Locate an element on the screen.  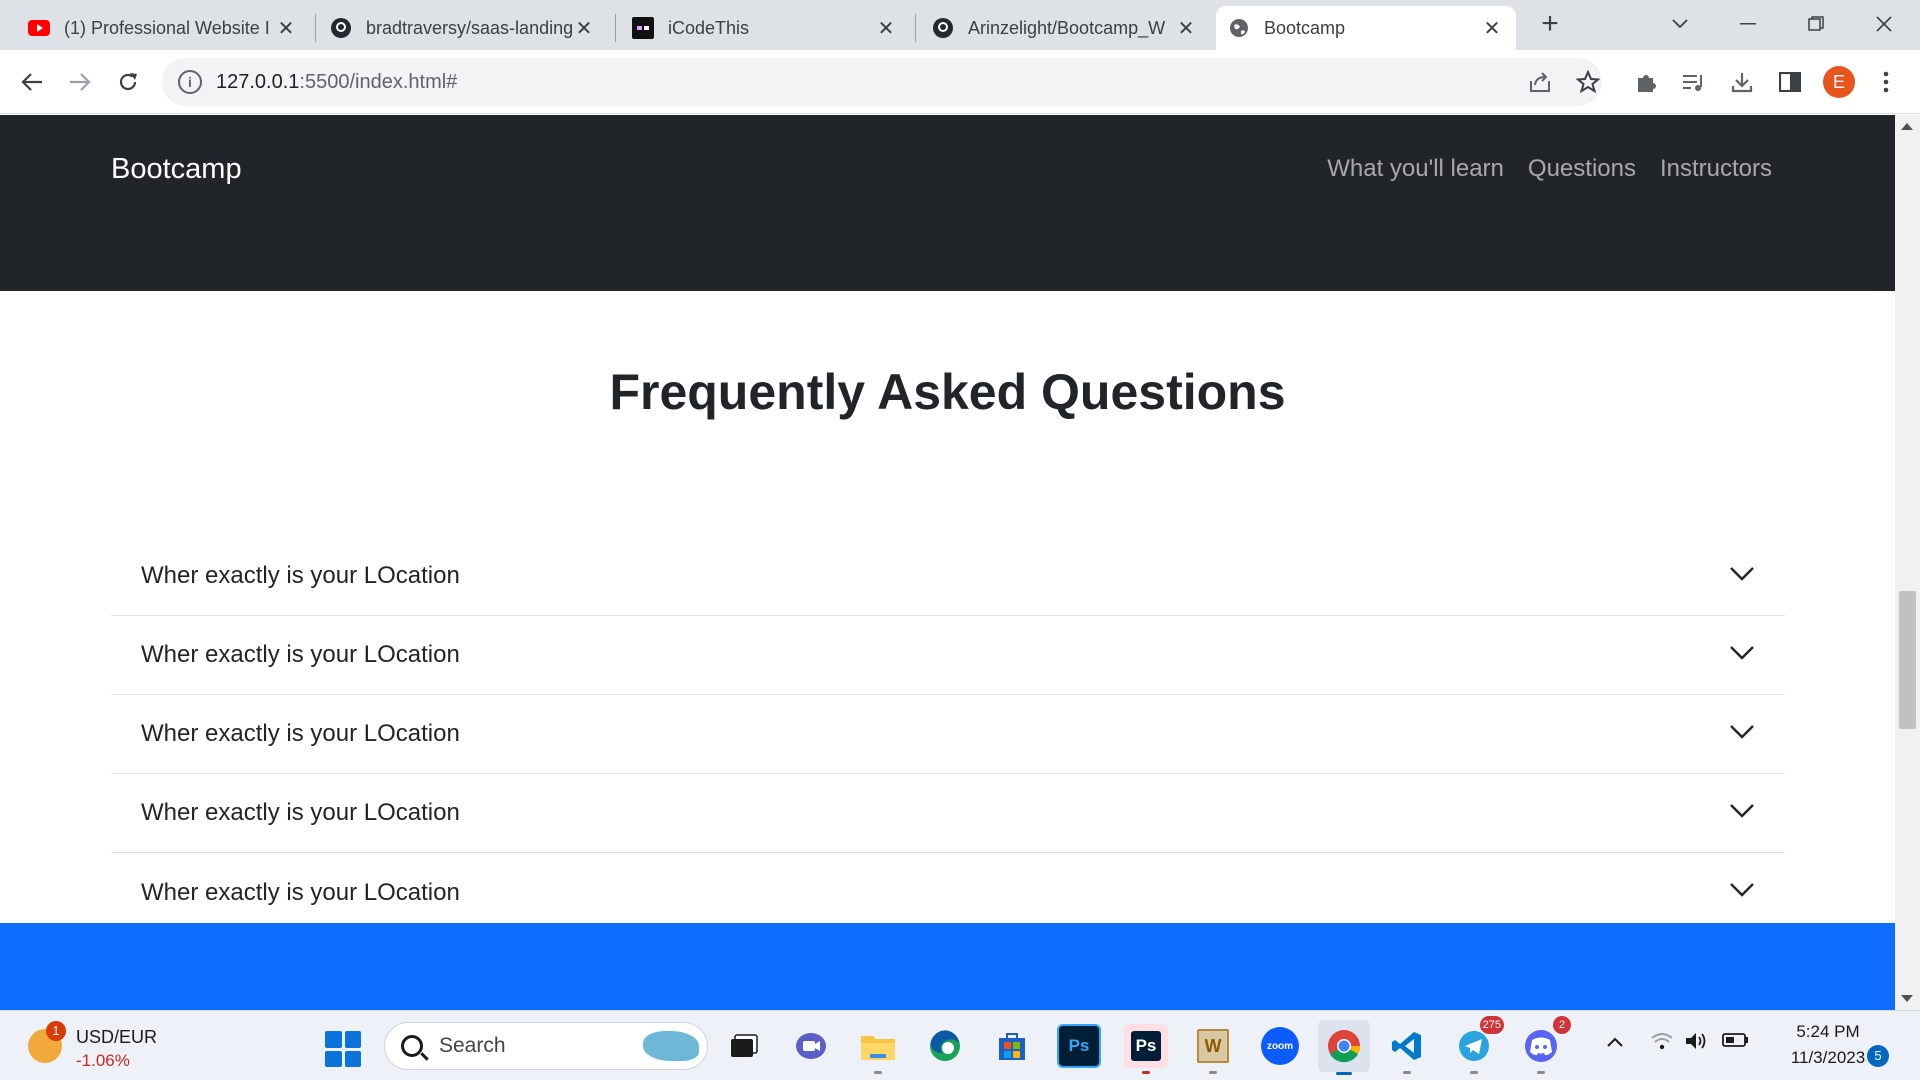
tab-bootcamp-active: Bootcamp ✕ is located at coordinates (1366, 28).